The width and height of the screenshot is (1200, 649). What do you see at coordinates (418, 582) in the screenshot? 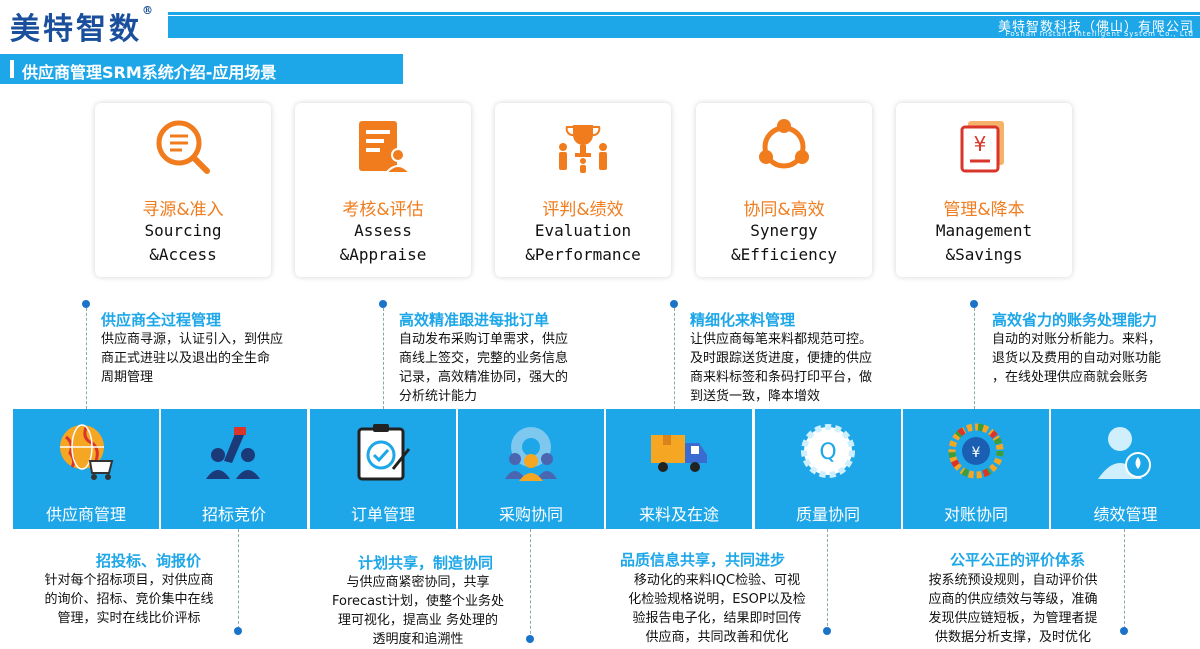
I see `annotation-line: 与供应商紧密协同，共享` at bounding box center [418, 582].